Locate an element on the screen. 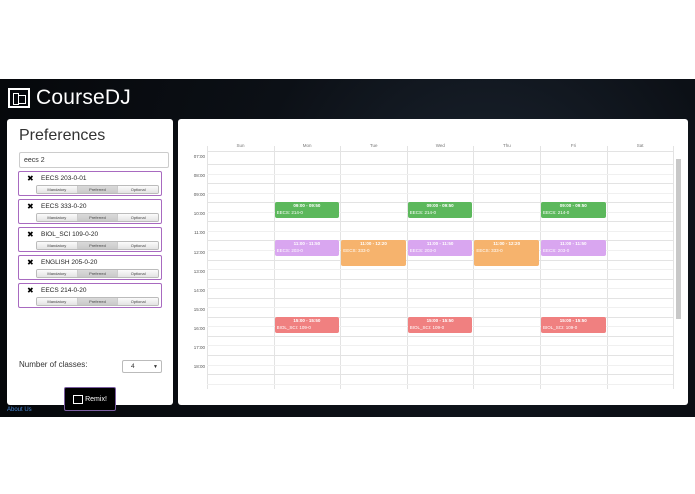  course-item: ✖ EECS 333-0-20 Mandatory Preferred Optional is located at coordinates (90, 211).